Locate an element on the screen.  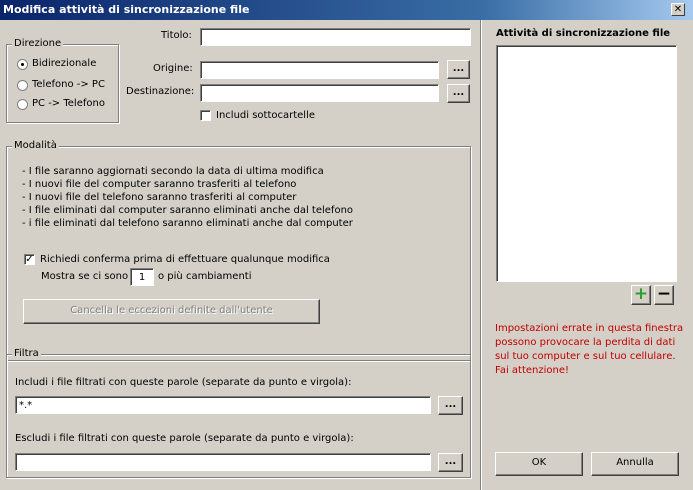
ok-button: OK is located at coordinates (539, 464).